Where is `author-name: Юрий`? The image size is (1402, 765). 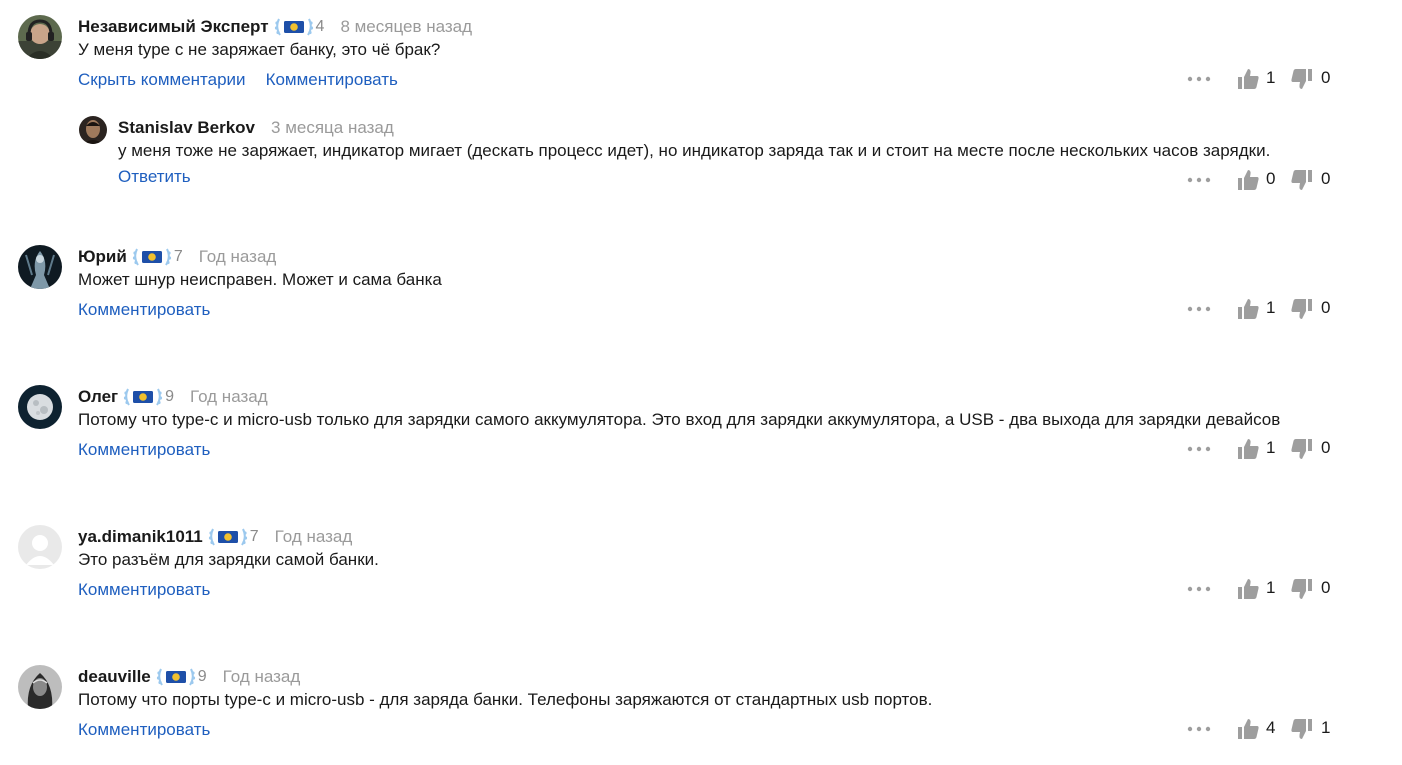
author-name: Юрий is located at coordinates (102, 257).